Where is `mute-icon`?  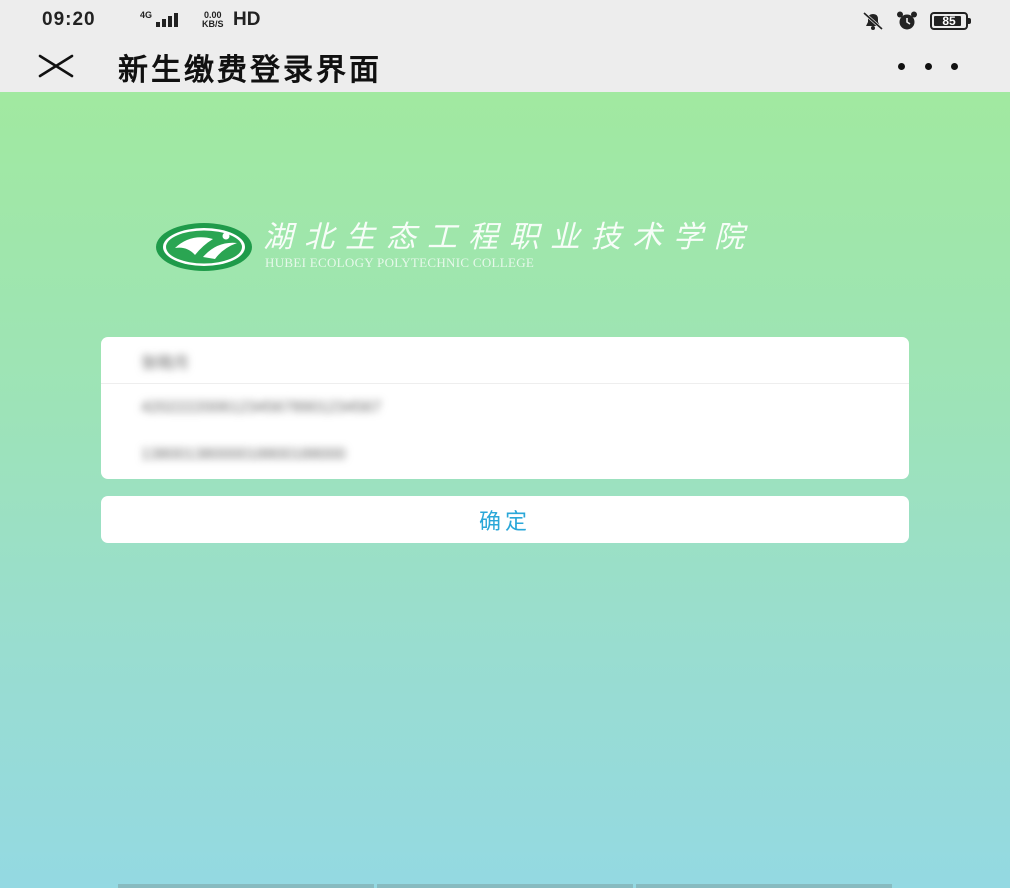
mute-icon is located at coordinates (873, 21).